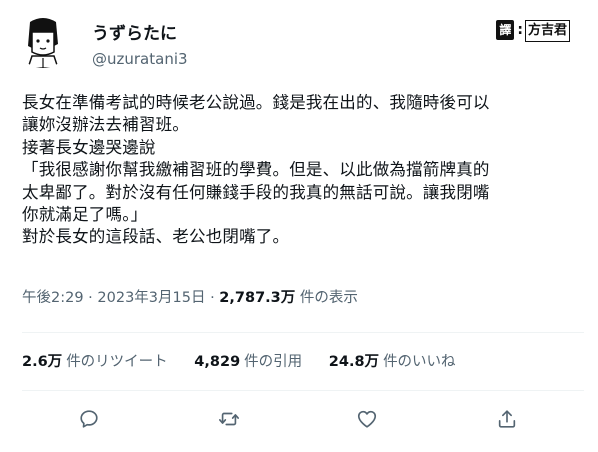  What do you see at coordinates (151, 298) in the screenshot?
I see `tweet-date: 2023年3月15日` at bounding box center [151, 298].